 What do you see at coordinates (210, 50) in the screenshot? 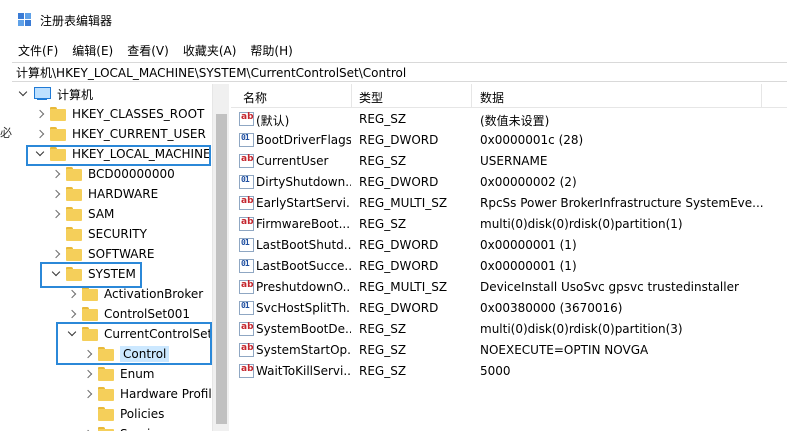
I see `menu-favorites: 收藏夹(A)` at bounding box center [210, 50].